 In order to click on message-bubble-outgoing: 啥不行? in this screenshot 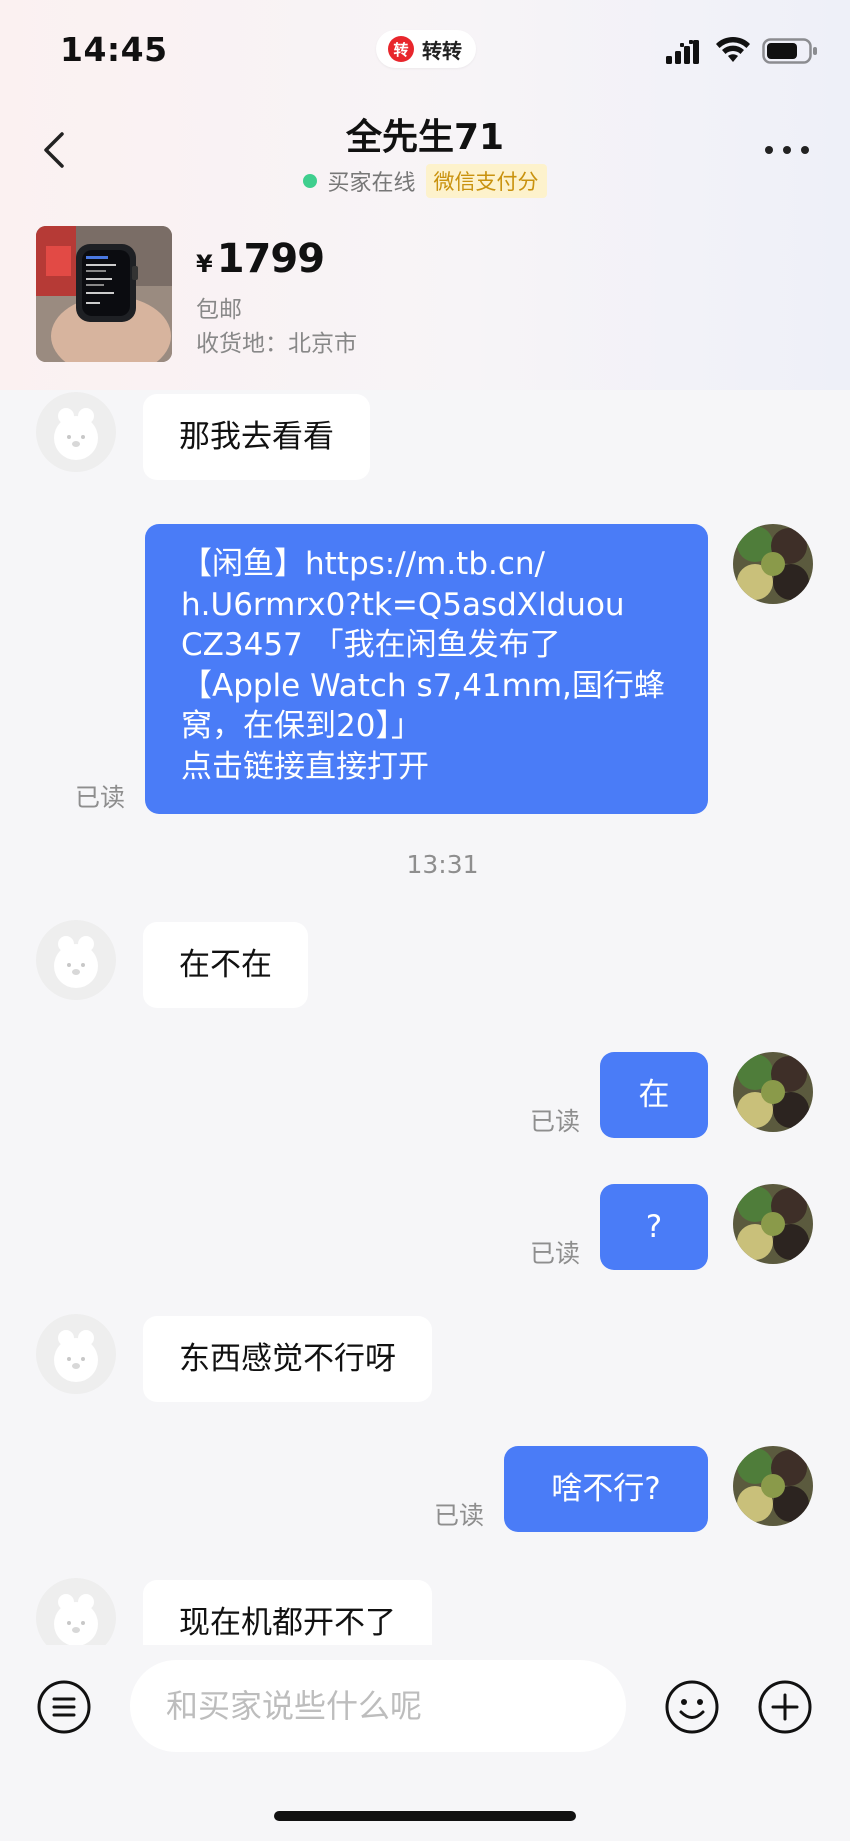, I will do `click(606, 1489)`.